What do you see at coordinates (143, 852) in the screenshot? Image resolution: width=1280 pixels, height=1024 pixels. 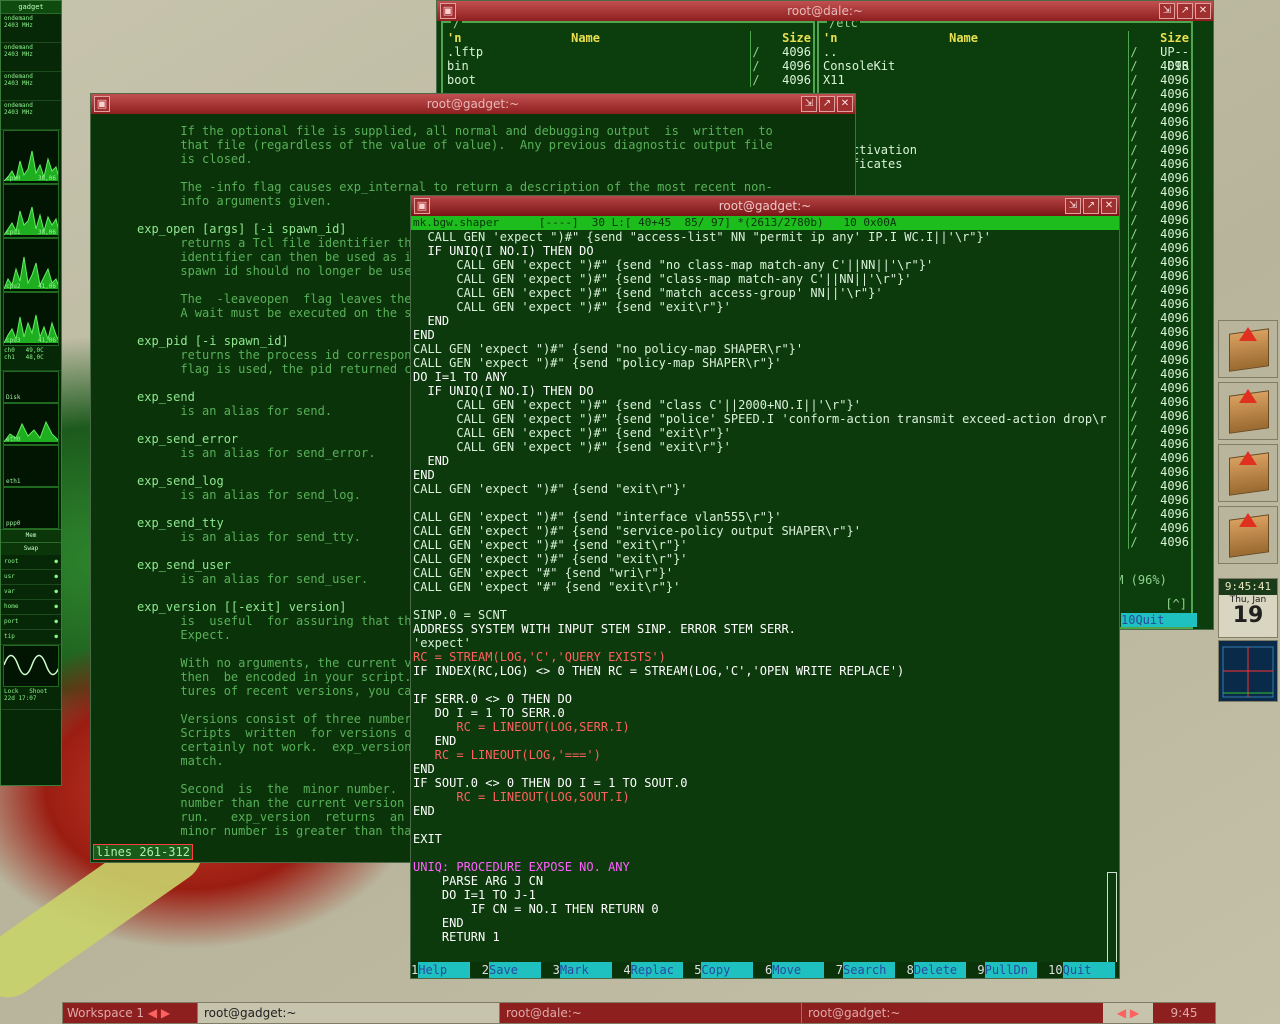 I see `pager-status: lines 261-312` at bounding box center [143, 852].